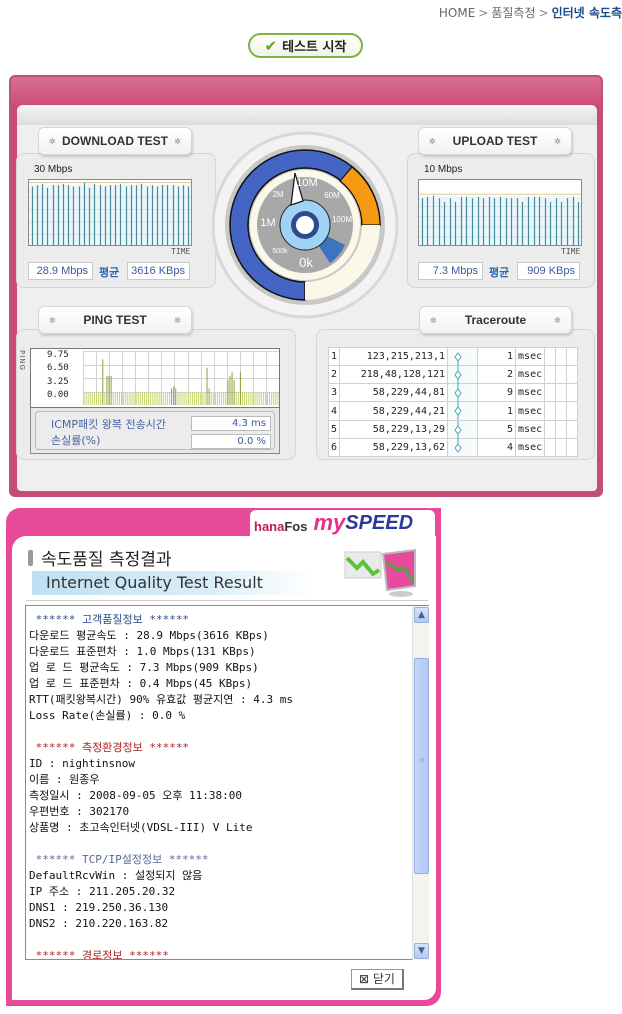  I want to click on download-scale-label: 30 Mbps, so click(53, 169).